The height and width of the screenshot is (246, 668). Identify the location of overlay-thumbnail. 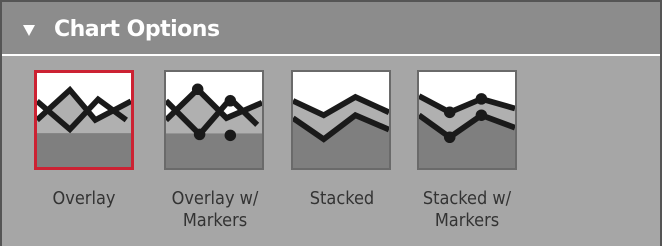
(84, 120).